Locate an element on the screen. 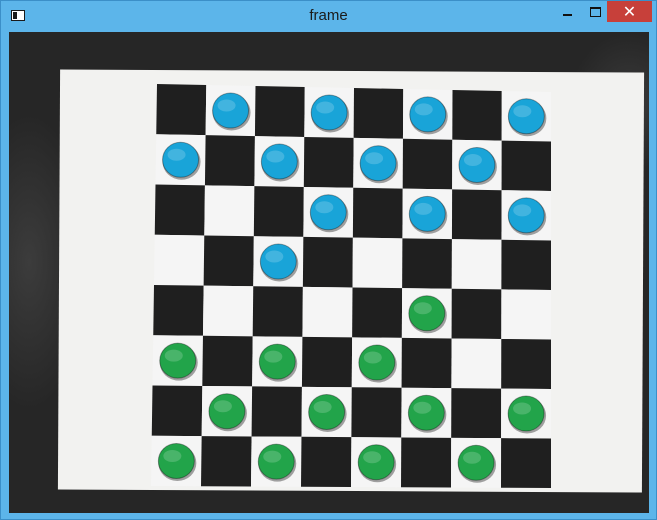  maximize-button is located at coordinates (595, 11).